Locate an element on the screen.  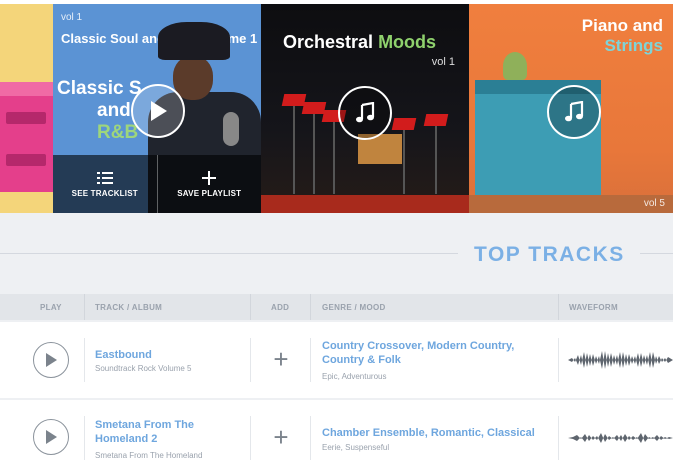
card-title: Piano and Strings is located at coordinates (622, 36).